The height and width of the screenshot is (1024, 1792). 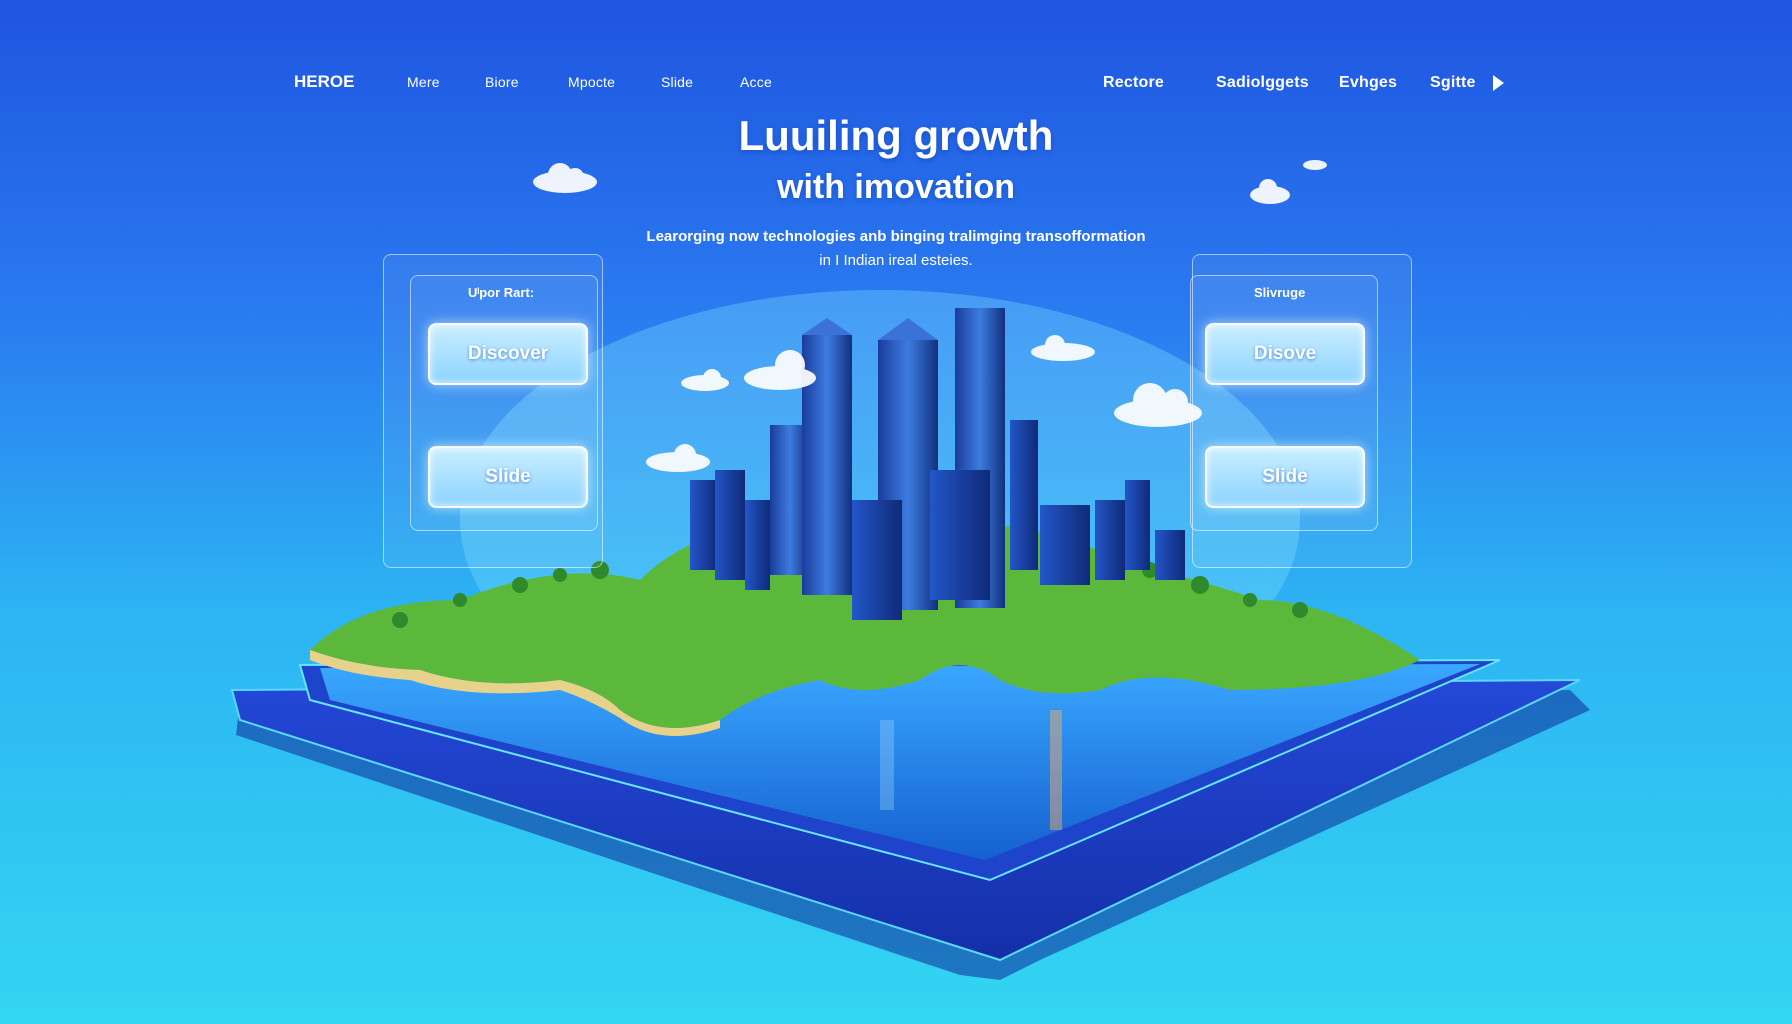 What do you see at coordinates (1498, 83) in the screenshot?
I see `play-arrow-icon` at bounding box center [1498, 83].